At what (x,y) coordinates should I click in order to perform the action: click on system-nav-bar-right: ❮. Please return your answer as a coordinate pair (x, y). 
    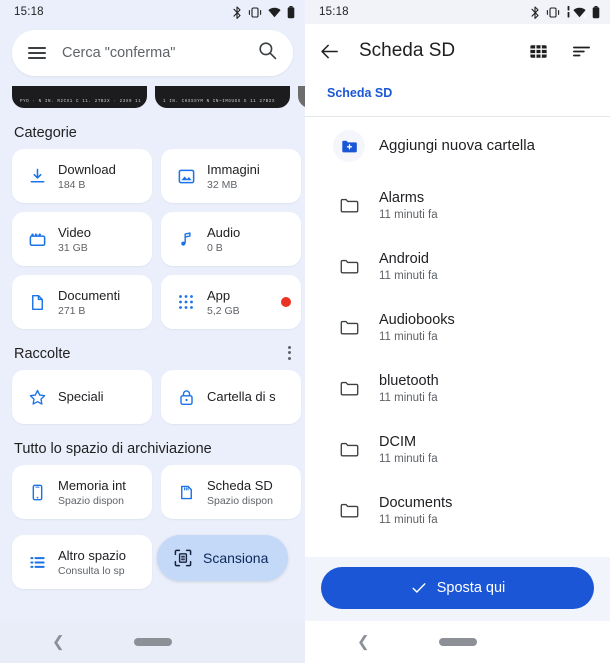
    Looking at the image, I should click on (457, 642).